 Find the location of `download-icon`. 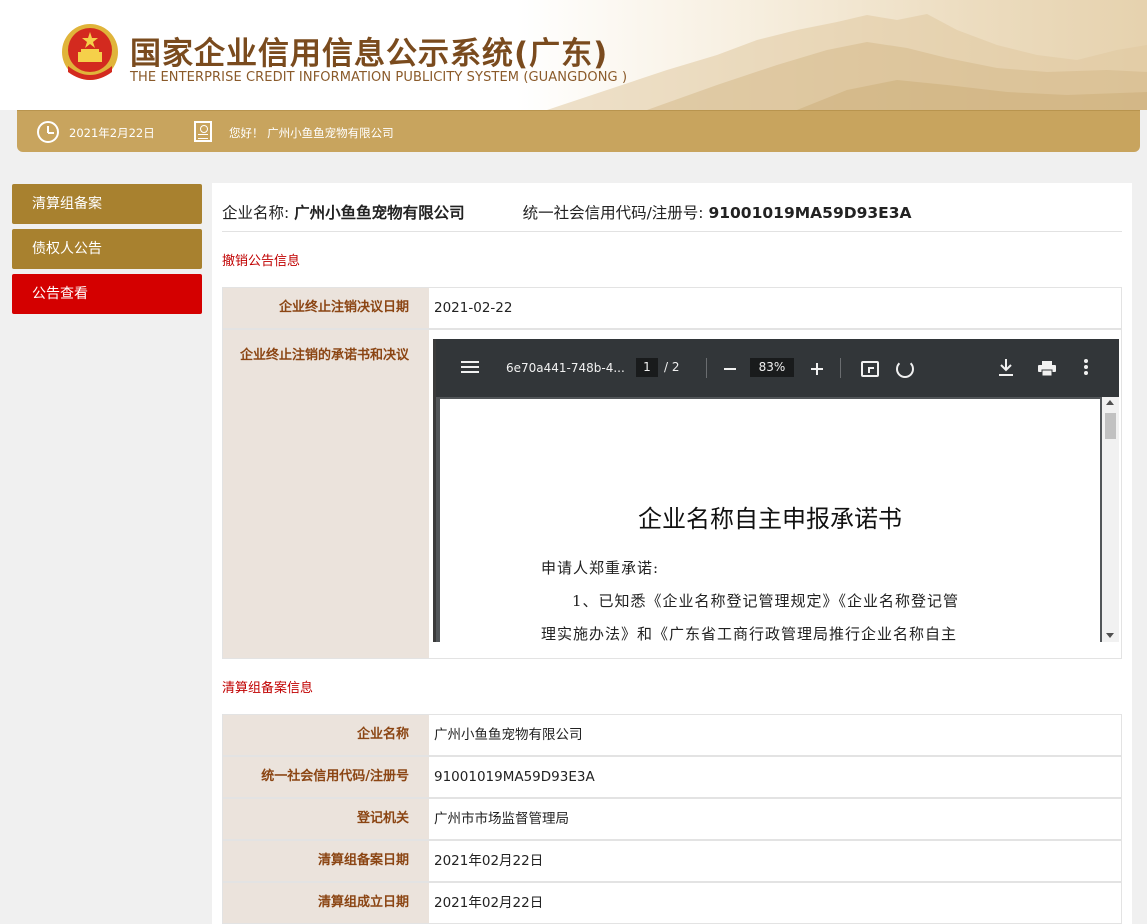

download-icon is located at coordinates (1006, 368).